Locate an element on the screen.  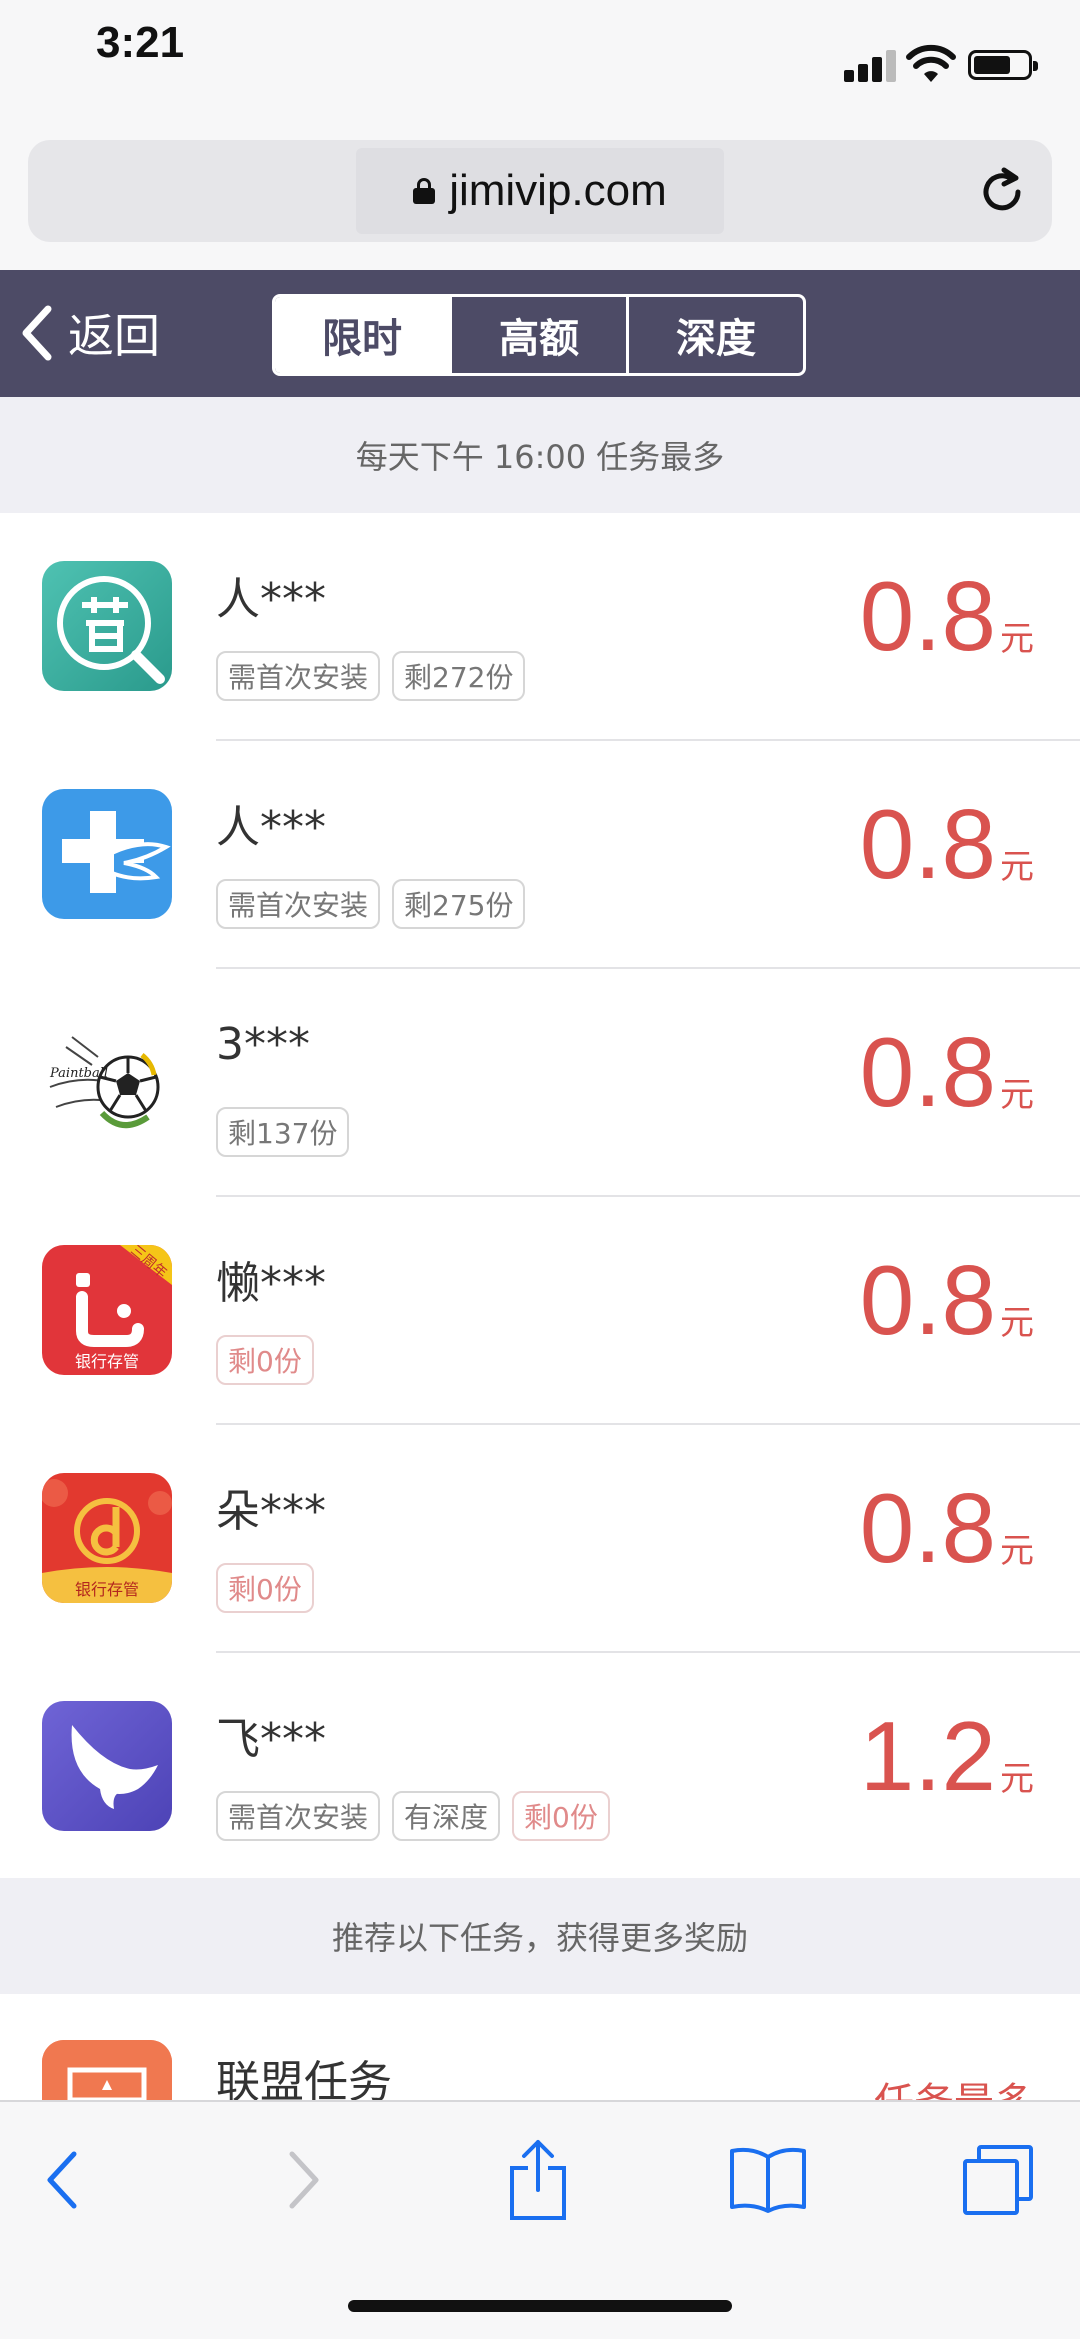
tab-high-amount: 高额 is located at coordinates (537, 335).